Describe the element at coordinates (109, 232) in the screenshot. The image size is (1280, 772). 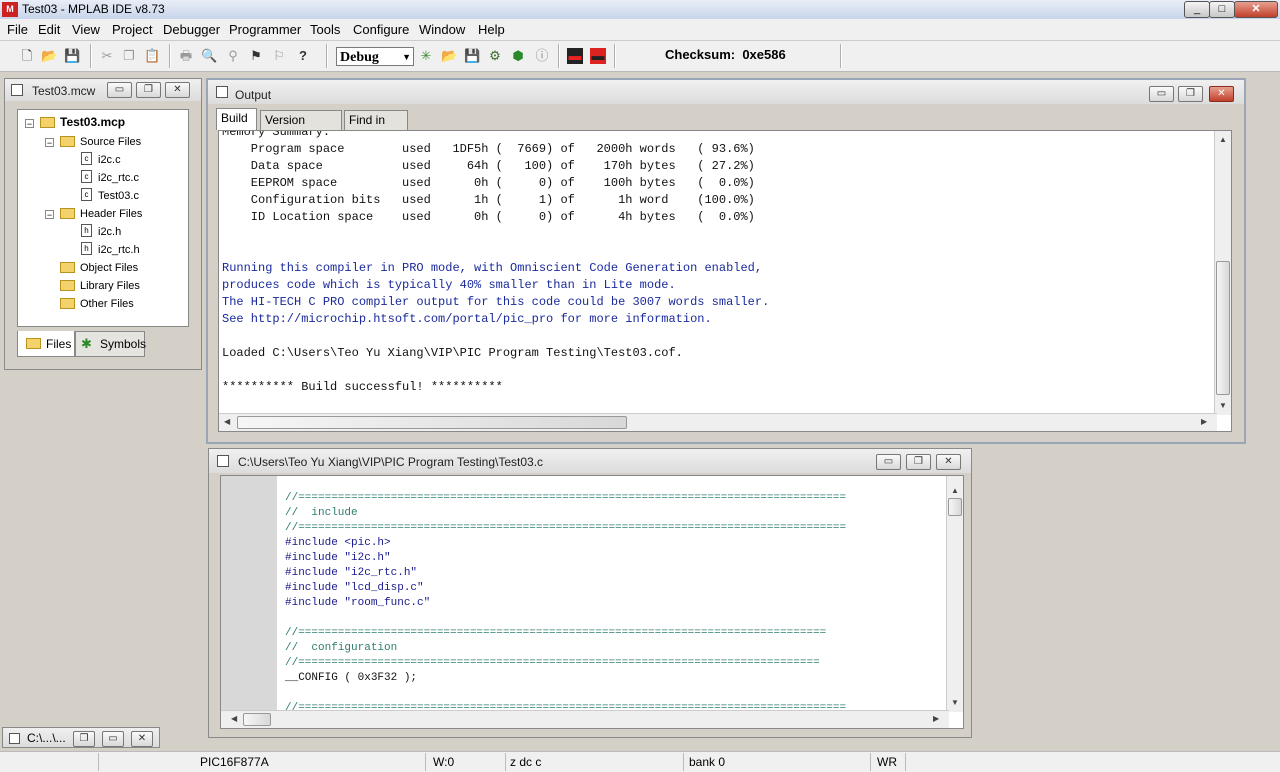
I see `tree-file-i2c-h: i2c.h` at that location.